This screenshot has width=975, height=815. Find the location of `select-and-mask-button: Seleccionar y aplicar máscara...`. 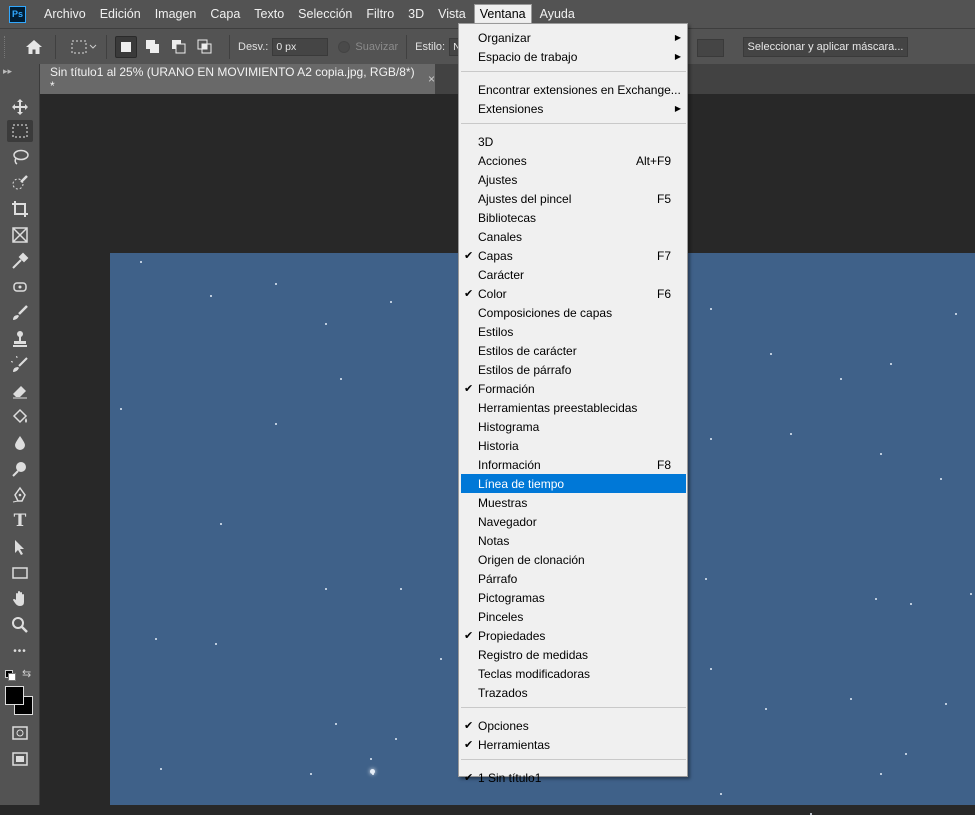

select-and-mask-button: Seleccionar y aplicar máscara... is located at coordinates (825, 47).